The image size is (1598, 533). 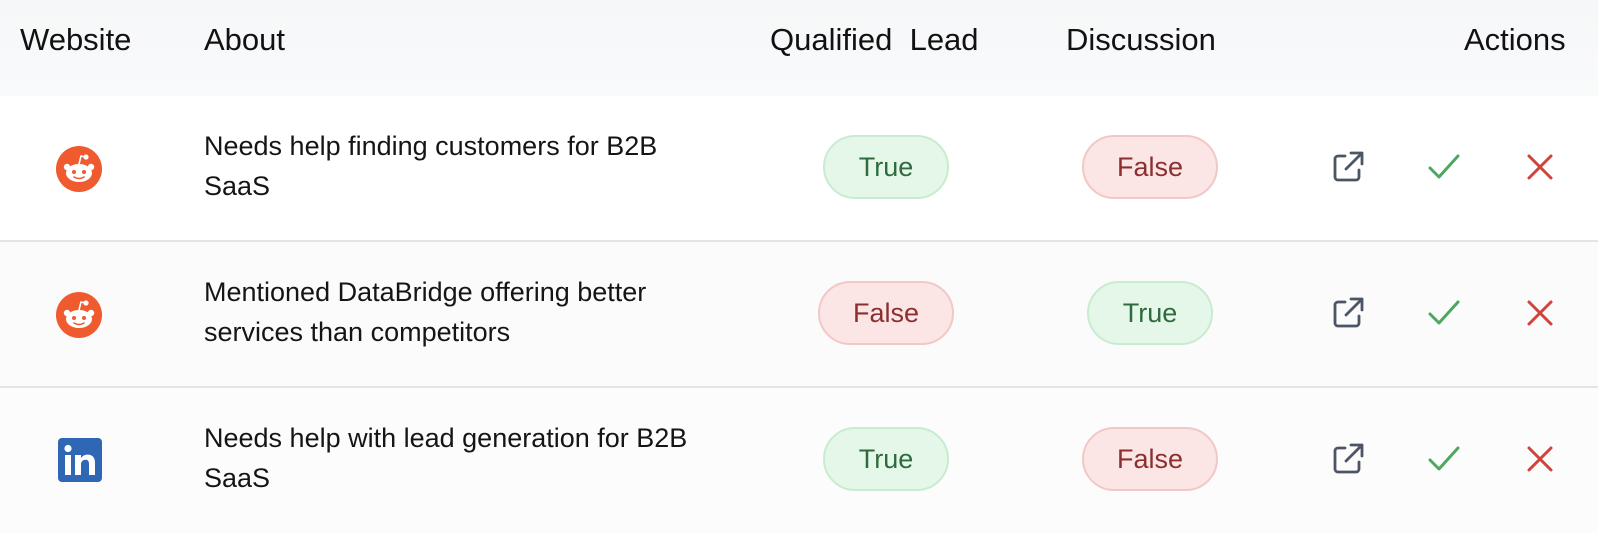 I want to click on column-header-website: Website, so click(x=76, y=39).